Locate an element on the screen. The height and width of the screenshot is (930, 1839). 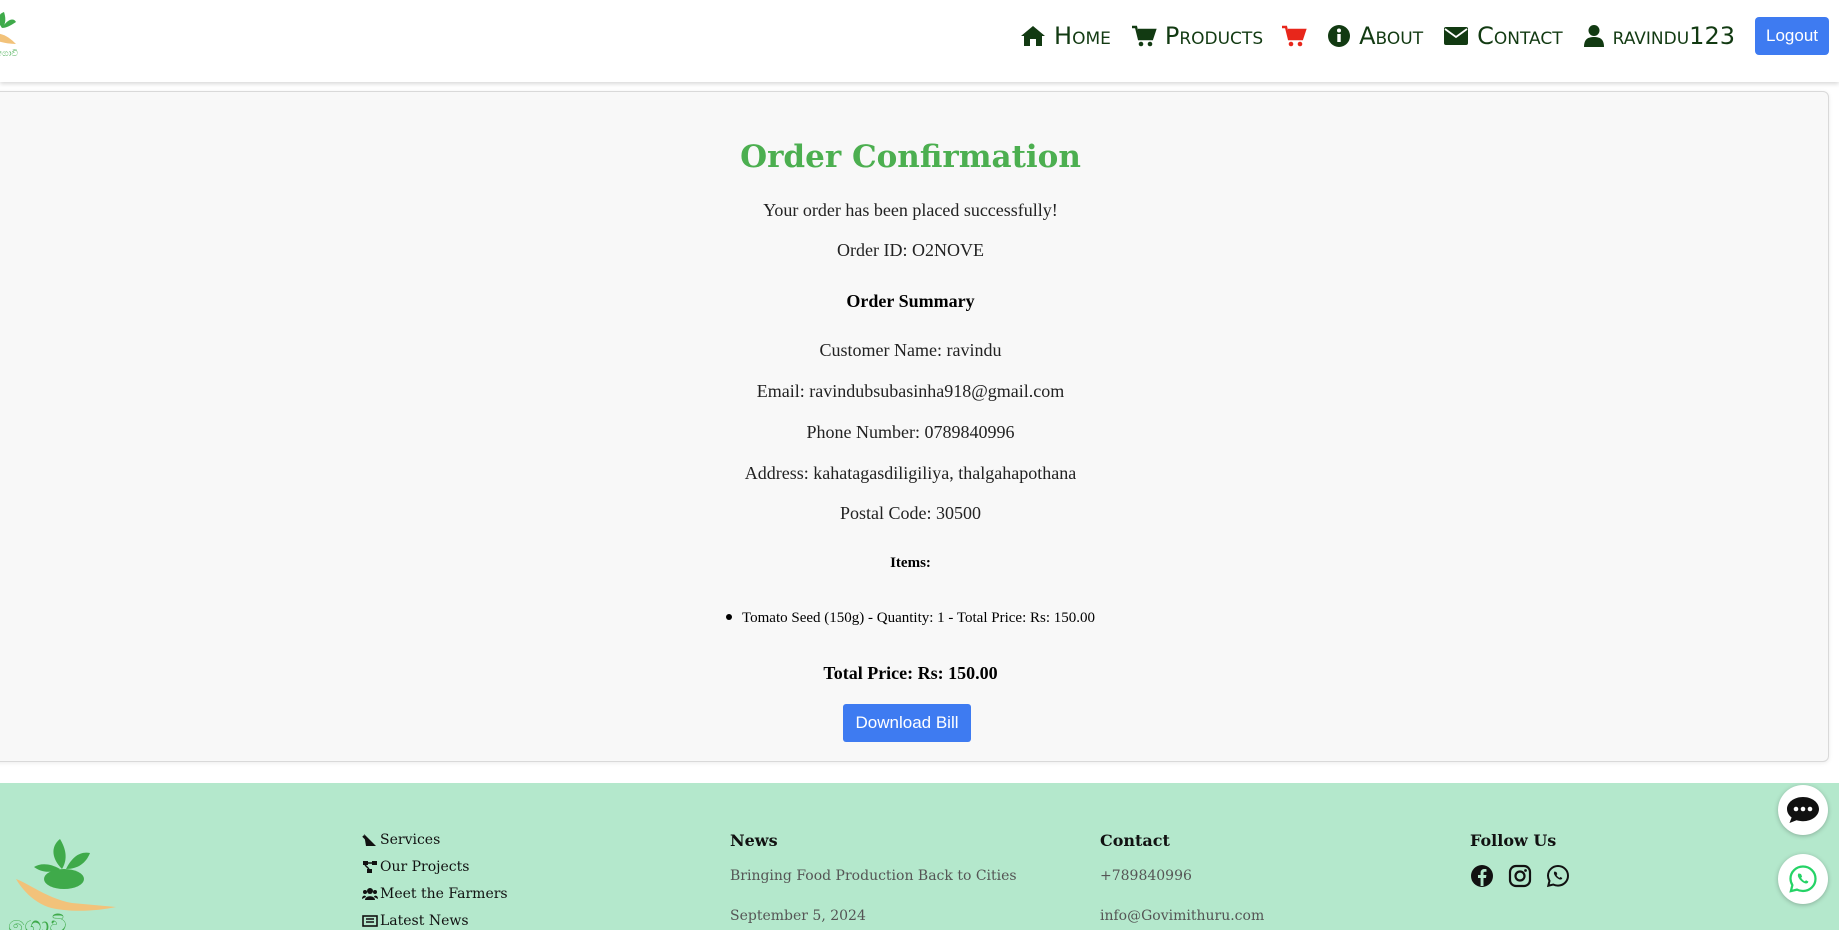
whatsapp-button is located at coordinates (1803, 879).